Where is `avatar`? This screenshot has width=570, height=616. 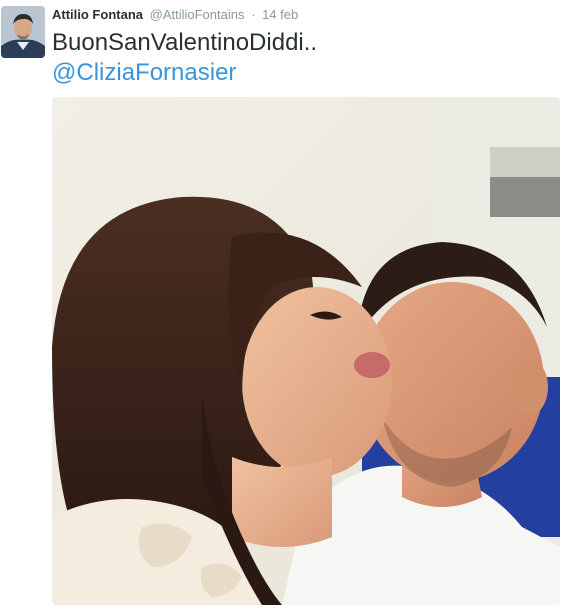 avatar is located at coordinates (23, 32).